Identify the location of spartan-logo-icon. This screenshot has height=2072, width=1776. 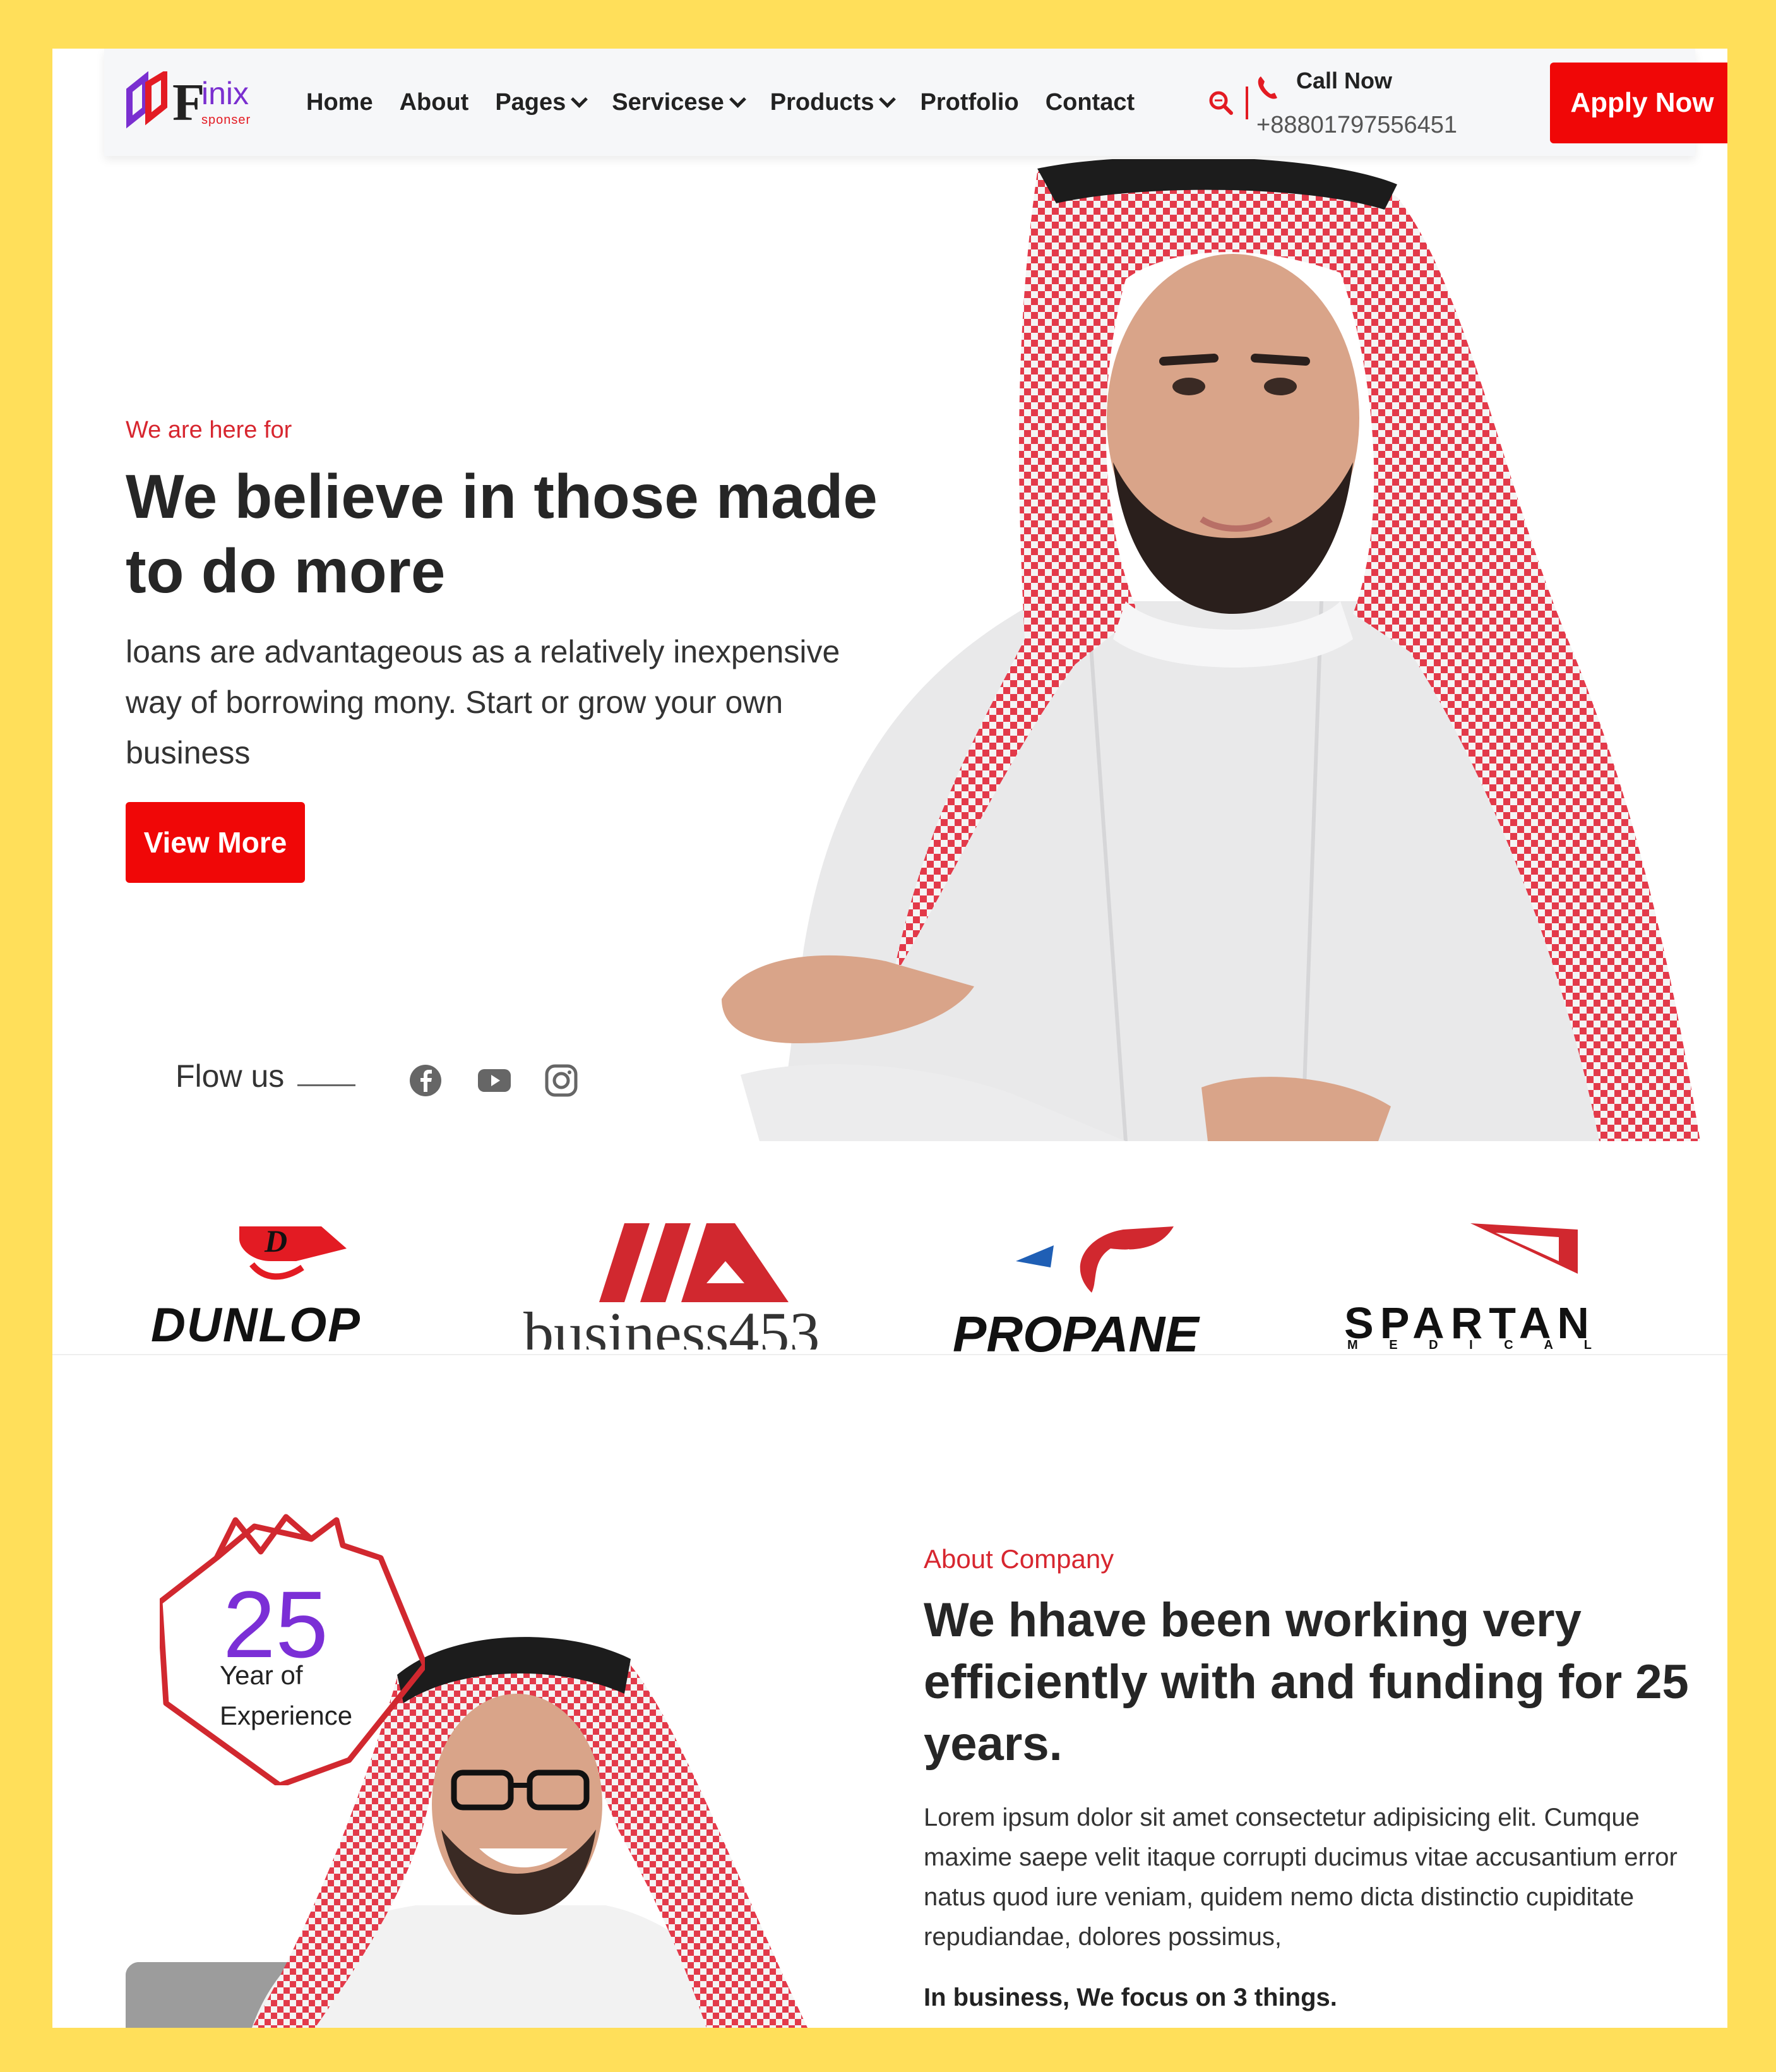
(1524, 1248).